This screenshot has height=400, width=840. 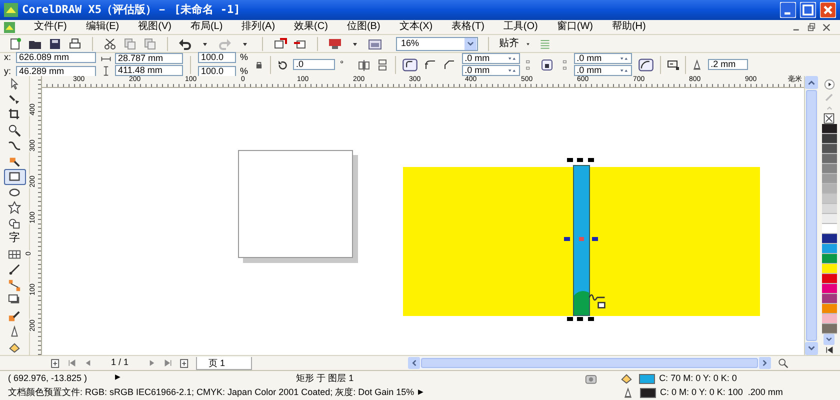 What do you see at coordinates (449, 65) in the screenshot?
I see `chamfer-corner-icon` at bounding box center [449, 65].